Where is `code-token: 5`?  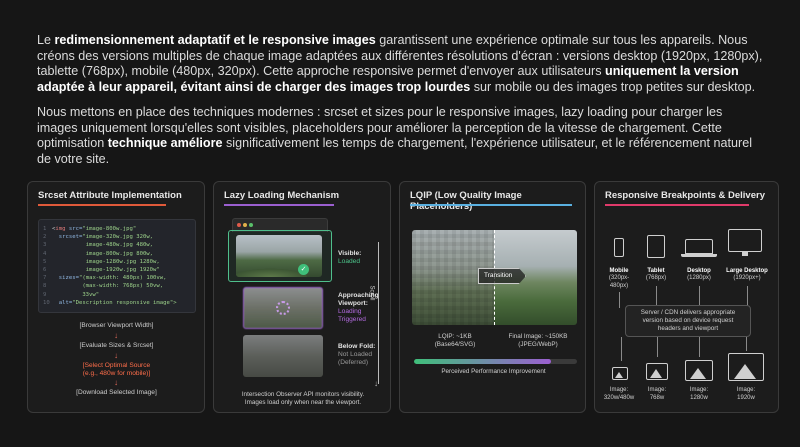 code-token: 5 is located at coordinates (45, 261).